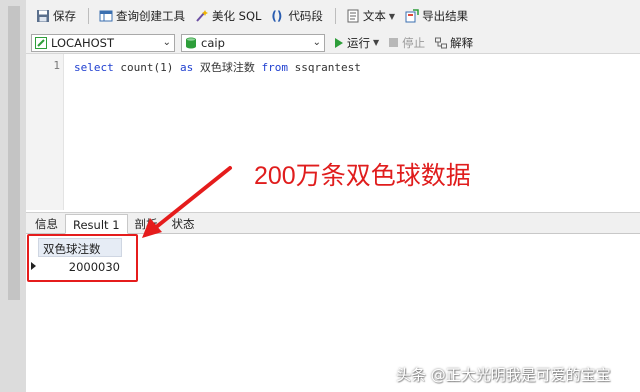 The height and width of the screenshot is (392, 640). What do you see at coordinates (56, 65) in the screenshot?
I see `line-number: 1` at bounding box center [56, 65].